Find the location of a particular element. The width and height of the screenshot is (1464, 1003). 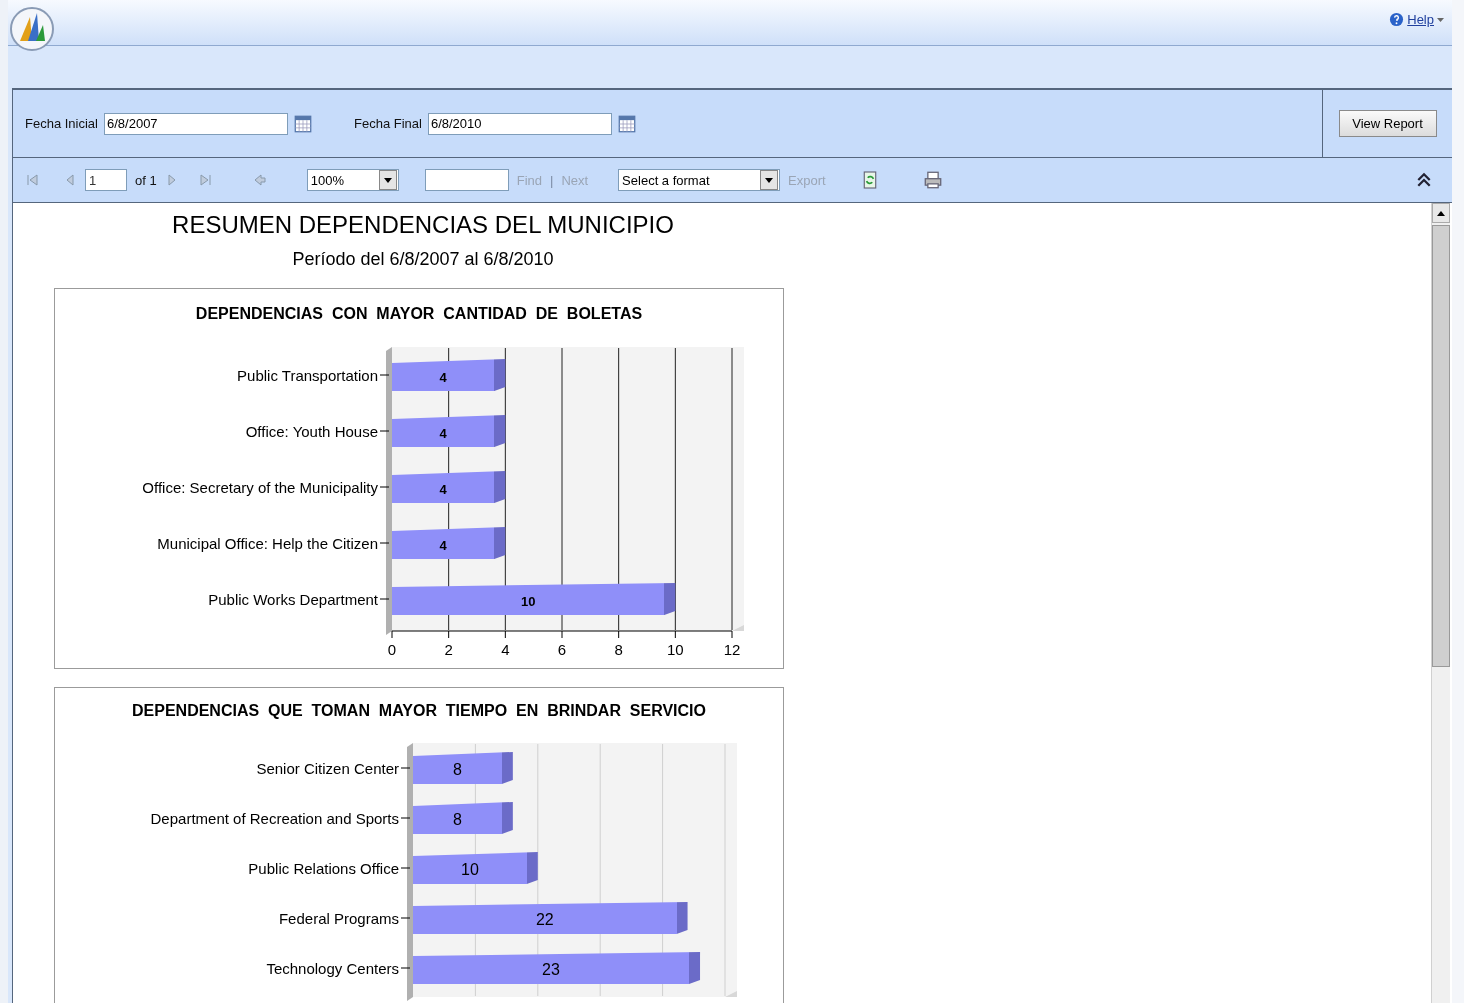

tick-label: 2 is located at coordinates (448, 649).